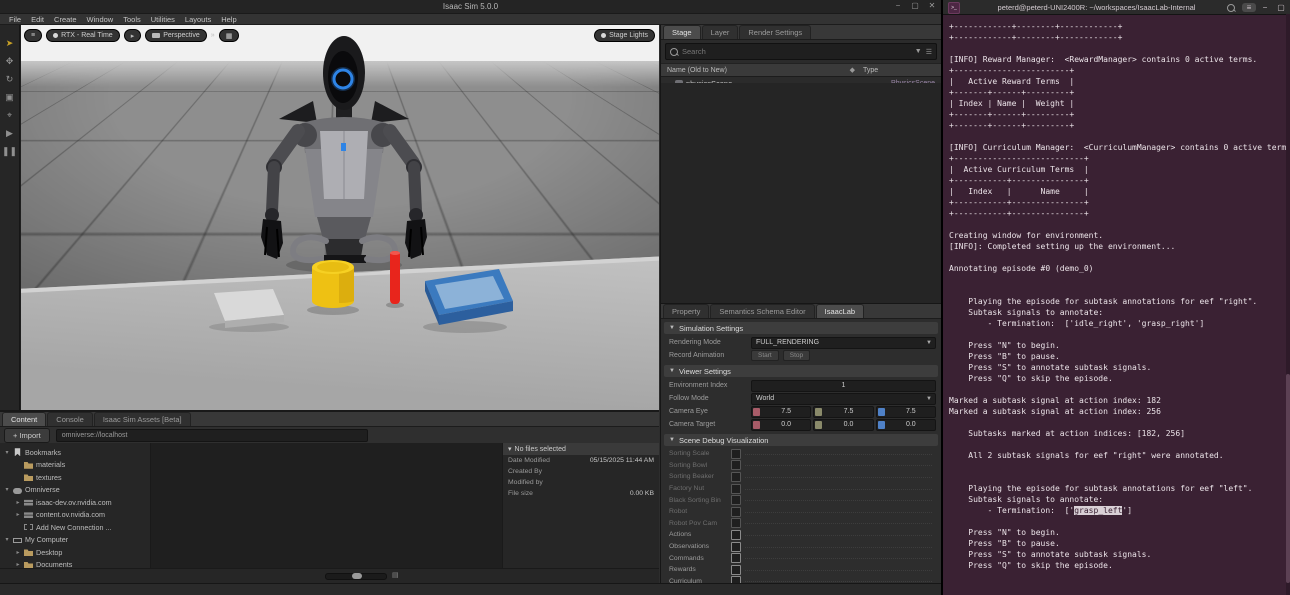 Image resolution: width=1290 pixels, height=595 pixels. I want to click on menu-item-tools: Tools, so click(132, 19).